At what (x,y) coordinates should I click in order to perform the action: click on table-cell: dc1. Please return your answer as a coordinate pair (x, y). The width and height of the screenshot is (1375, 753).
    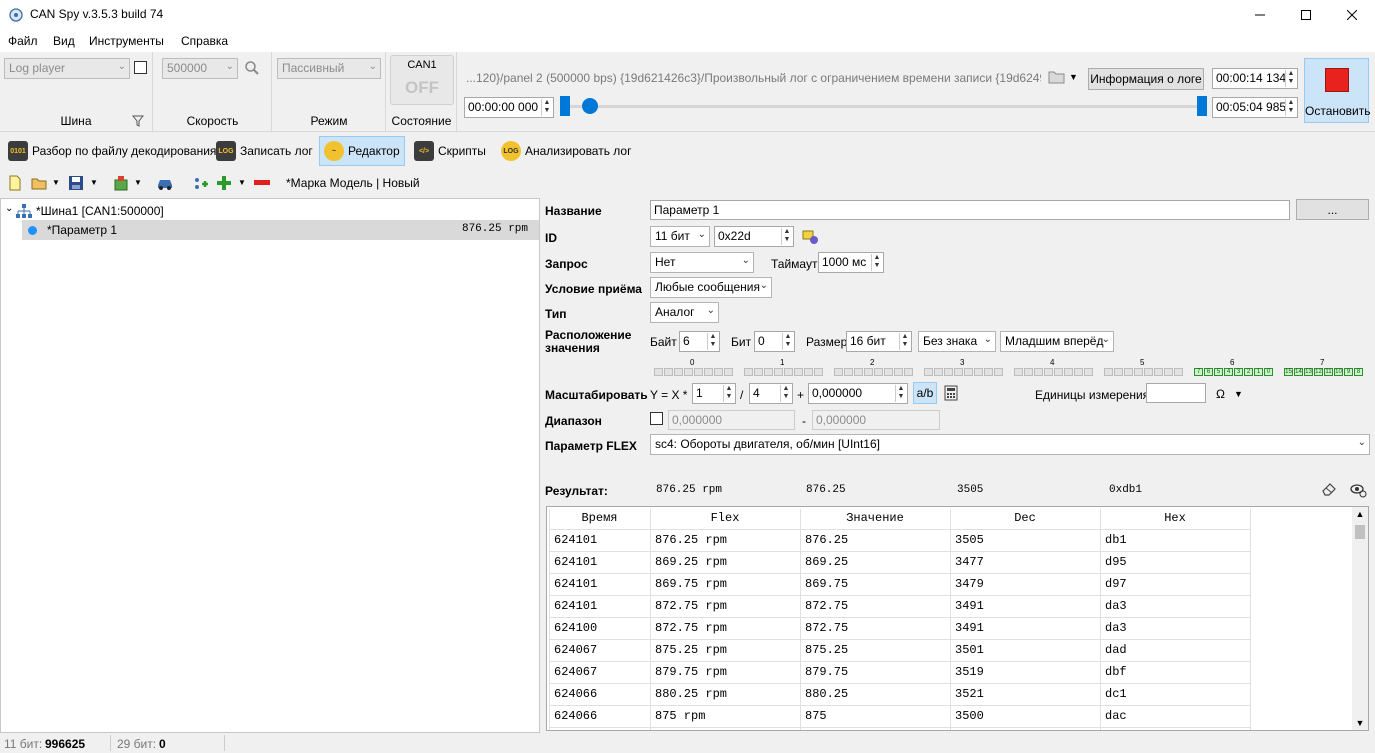
    Looking at the image, I should click on (1116, 694).